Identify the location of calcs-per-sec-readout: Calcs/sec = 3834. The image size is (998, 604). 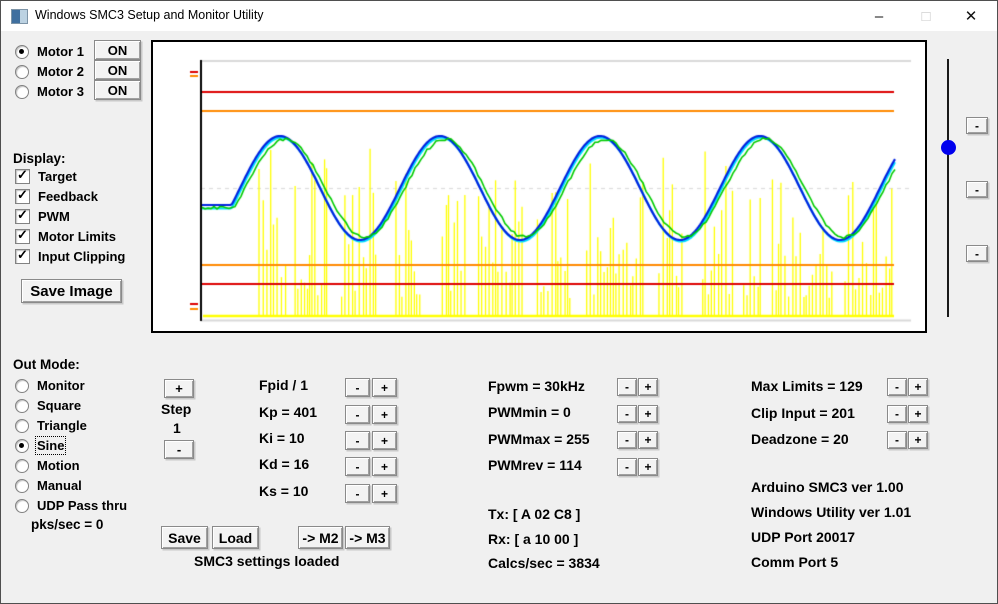
(544, 563).